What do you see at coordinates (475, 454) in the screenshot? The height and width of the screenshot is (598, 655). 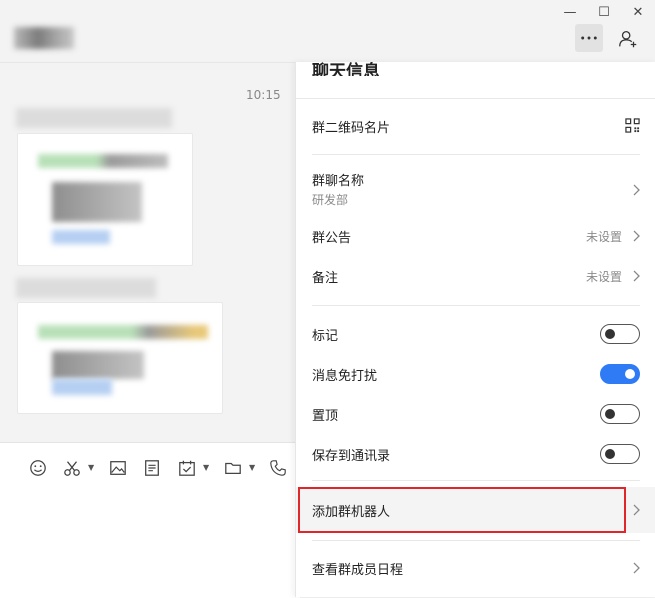 I see `toggle-row-save-contacts: 保存到通讯录` at bounding box center [475, 454].